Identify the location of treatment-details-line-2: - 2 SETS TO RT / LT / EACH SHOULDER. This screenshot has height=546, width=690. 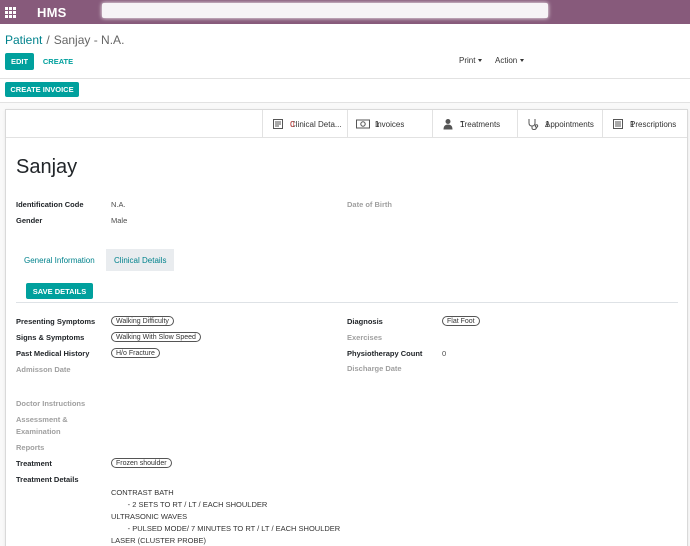
(189, 504).